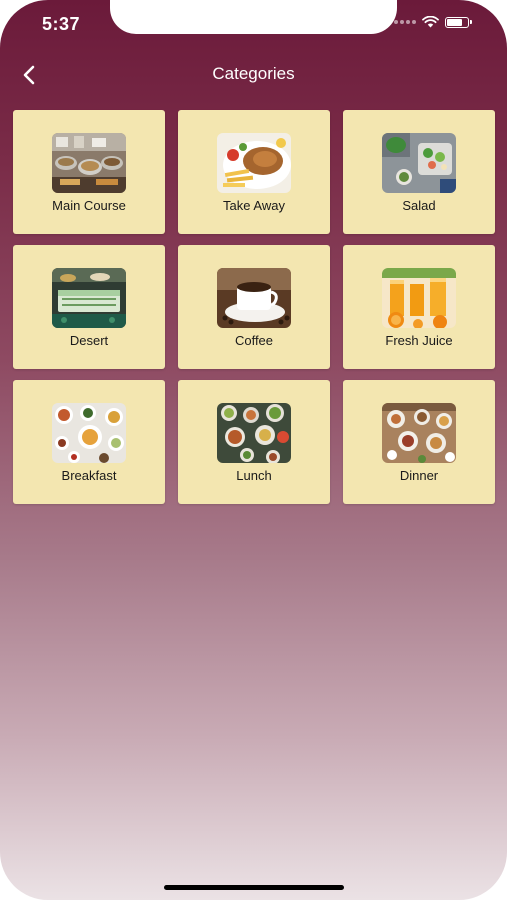 This screenshot has height=900, width=507. I want to click on dinner-table-image, so click(419, 433).